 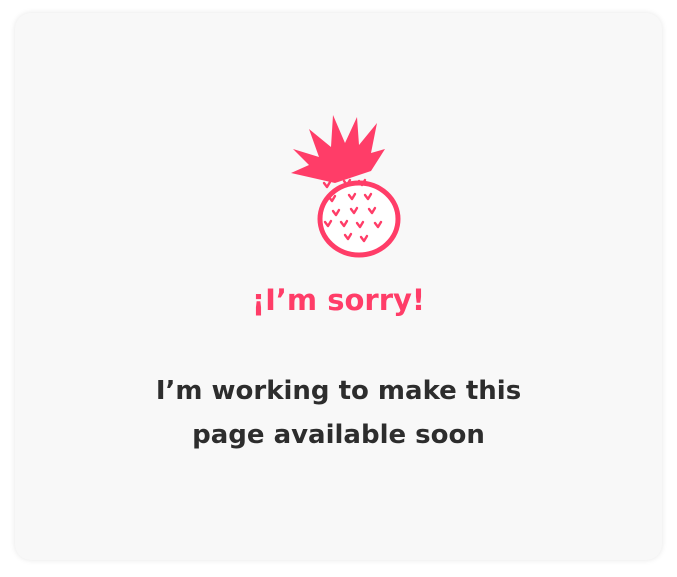 What do you see at coordinates (338, 300) in the screenshot?
I see `error-title: ¡I’m sorry!` at bounding box center [338, 300].